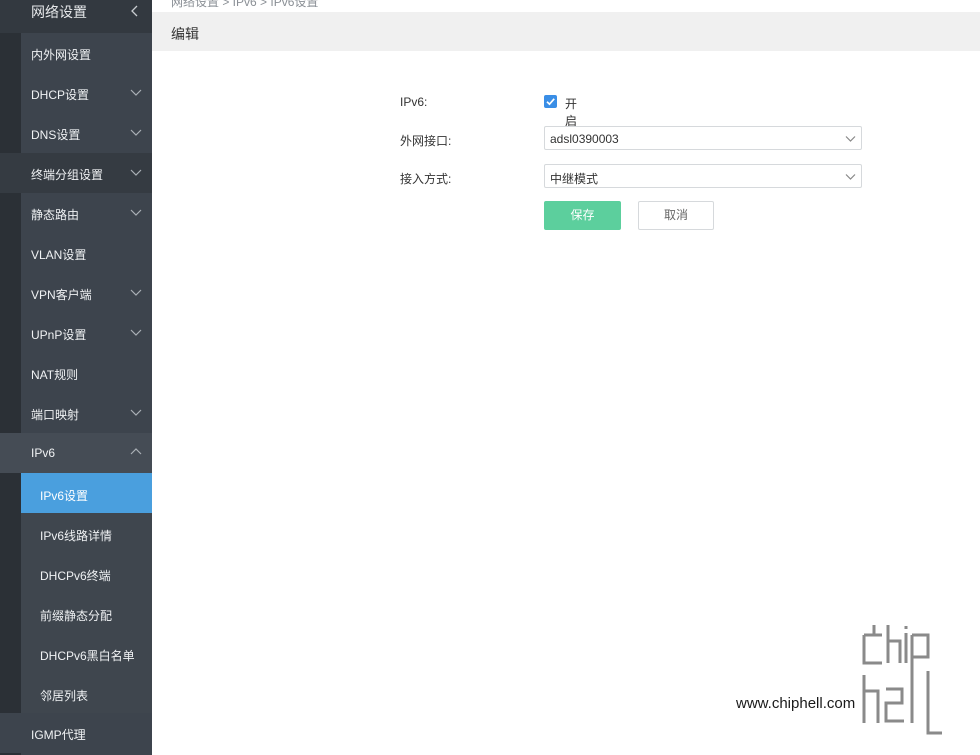 This screenshot has height=755, width=980. Describe the element at coordinates (703, 176) in the screenshot. I see `access-mode-select: 中继模式` at that location.